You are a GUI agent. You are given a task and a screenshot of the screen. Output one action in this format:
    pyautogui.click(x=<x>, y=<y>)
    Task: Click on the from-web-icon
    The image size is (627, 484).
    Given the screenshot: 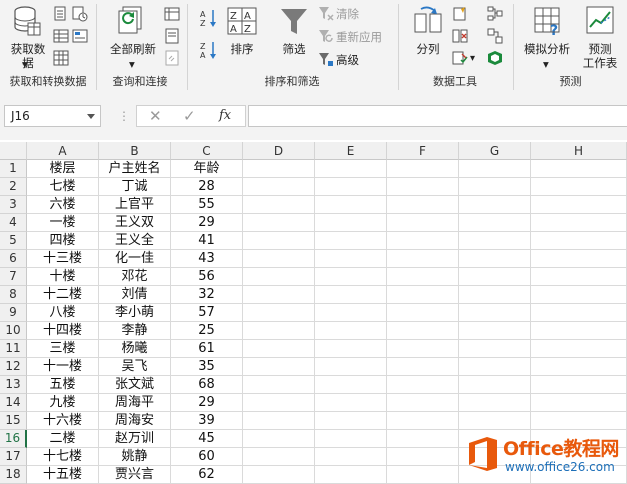 What is the action you would take?
    pyautogui.click(x=80, y=14)
    